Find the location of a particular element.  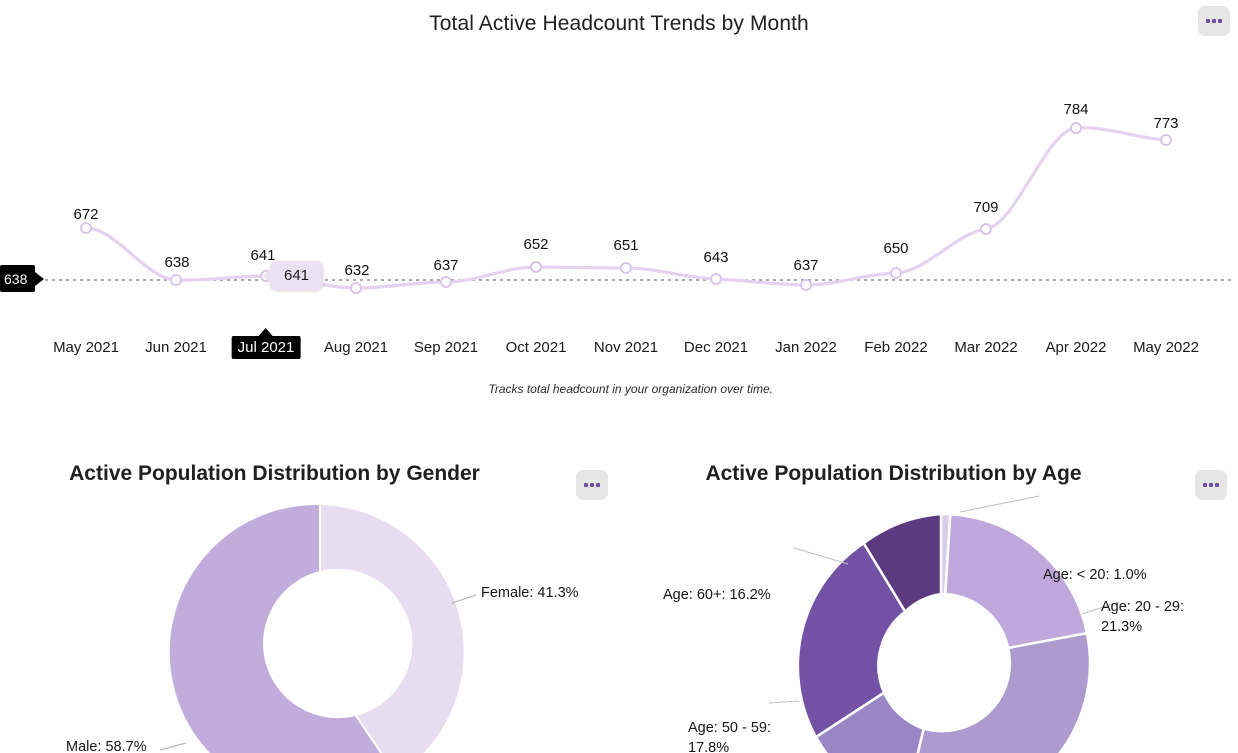

datapoint-tooltip: 641 is located at coordinates (293, 275).